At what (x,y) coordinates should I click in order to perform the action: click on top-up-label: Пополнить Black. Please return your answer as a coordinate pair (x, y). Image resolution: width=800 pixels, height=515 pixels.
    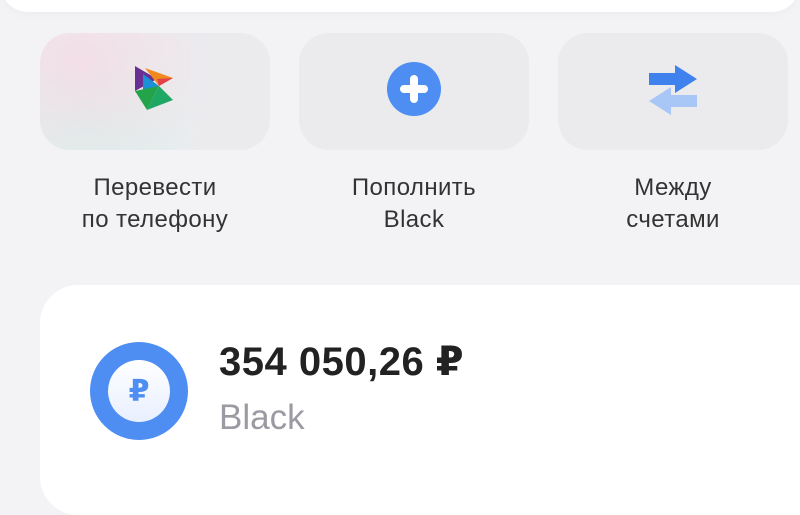
    Looking at the image, I should click on (414, 204).